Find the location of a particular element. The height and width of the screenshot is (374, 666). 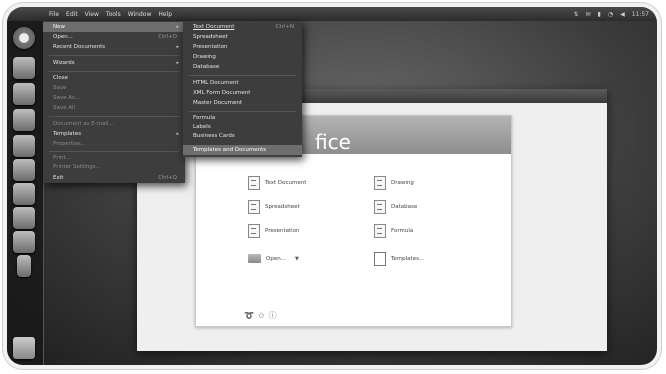

new-templates-and-documents-label: Templates and Documents is located at coordinates (230, 150).